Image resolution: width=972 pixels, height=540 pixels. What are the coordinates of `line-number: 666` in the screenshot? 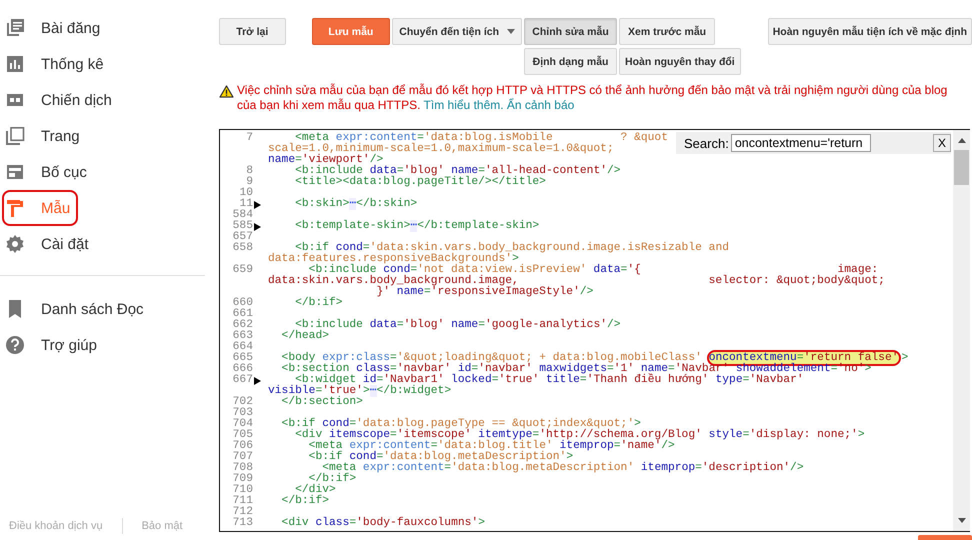 It's located at (242, 369).